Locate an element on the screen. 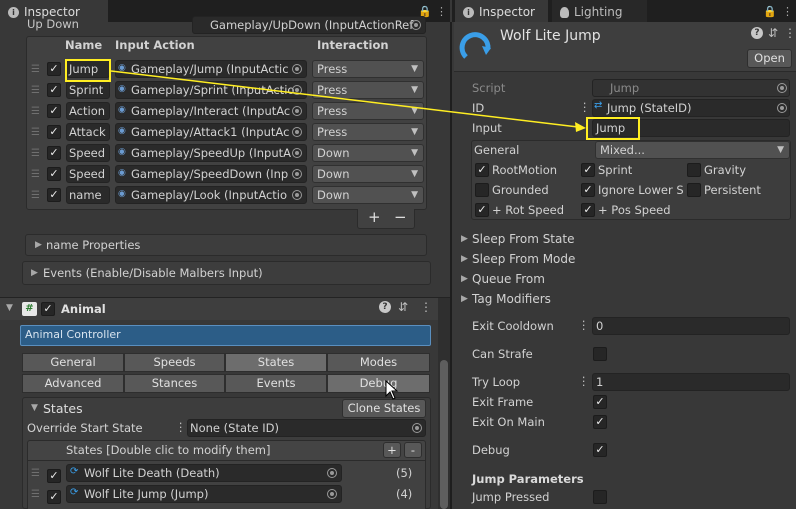 The width and height of the screenshot is (796, 509). foldout-sleep-from-mode: Sleep From Mode is located at coordinates (523, 259).